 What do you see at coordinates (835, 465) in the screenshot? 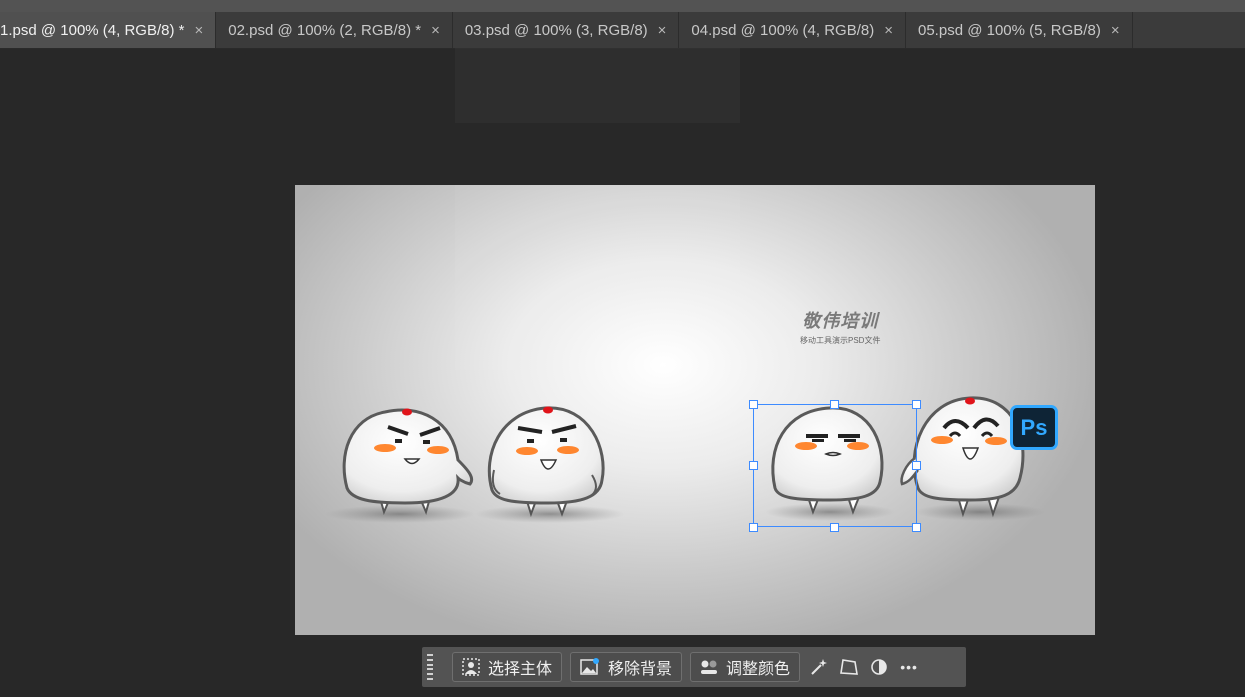
I see `selection-bounding-box` at bounding box center [835, 465].